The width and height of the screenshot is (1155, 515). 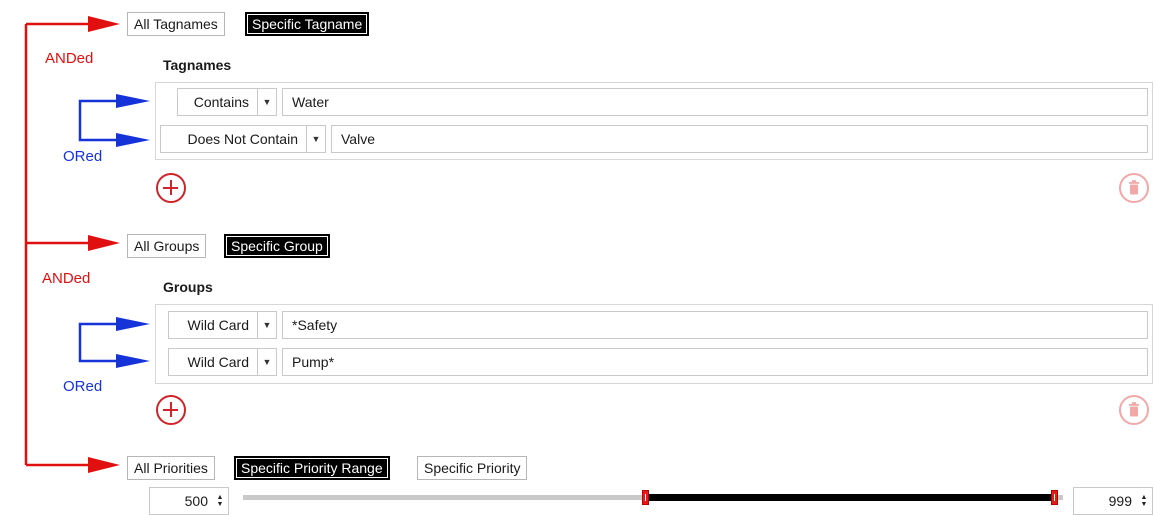 I want to click on specific-group-toggle: Specific Group, so click(x=277, y=246).